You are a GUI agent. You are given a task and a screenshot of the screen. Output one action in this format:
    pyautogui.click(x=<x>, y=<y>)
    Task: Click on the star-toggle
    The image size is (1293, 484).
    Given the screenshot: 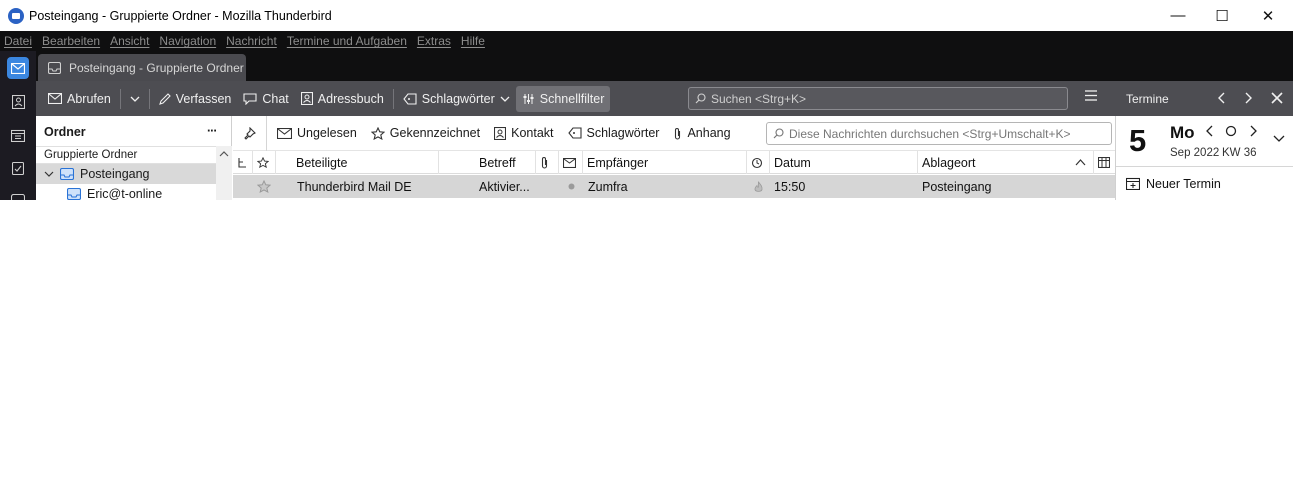 What is the action you would take?
    pyautogui.click(x=264, y=186)
    